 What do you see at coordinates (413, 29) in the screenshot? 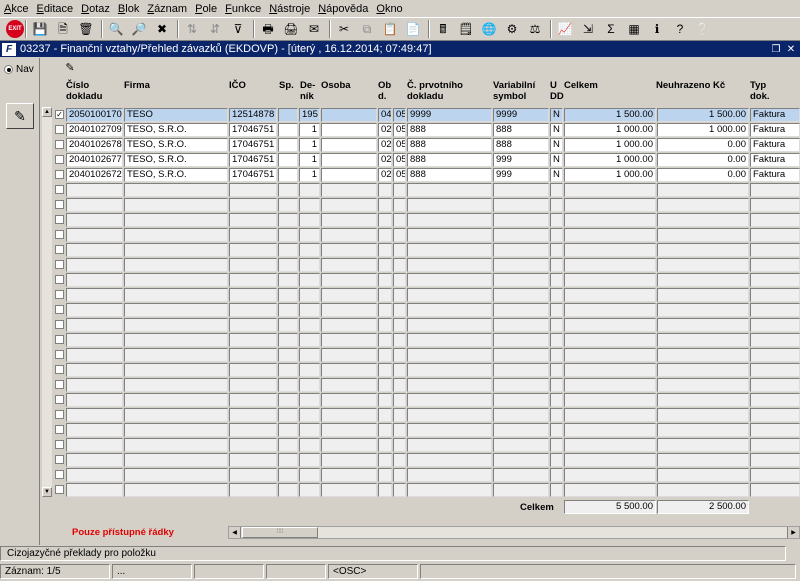
I see `paste-special-icon: 📄` at bounding box center [413, 29].